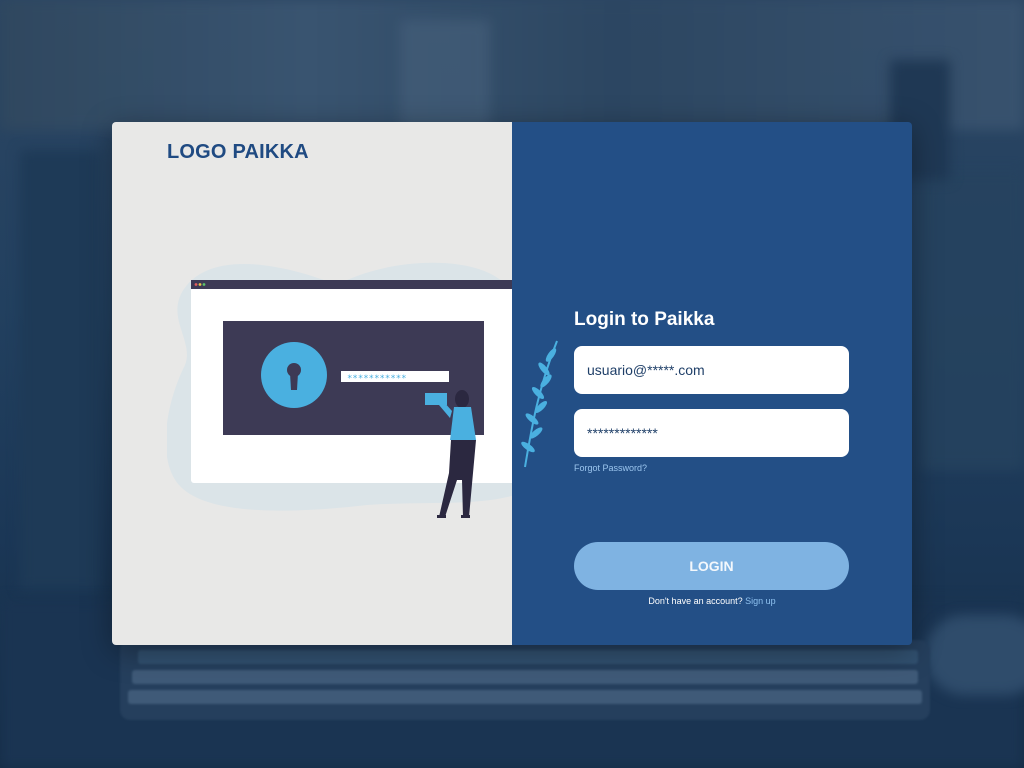 The image size is (1024, 768). What do you see at coordinates (361, 390) in the screenshot?
I see `login-illustration: ***********` at bounding box center [361, 390].